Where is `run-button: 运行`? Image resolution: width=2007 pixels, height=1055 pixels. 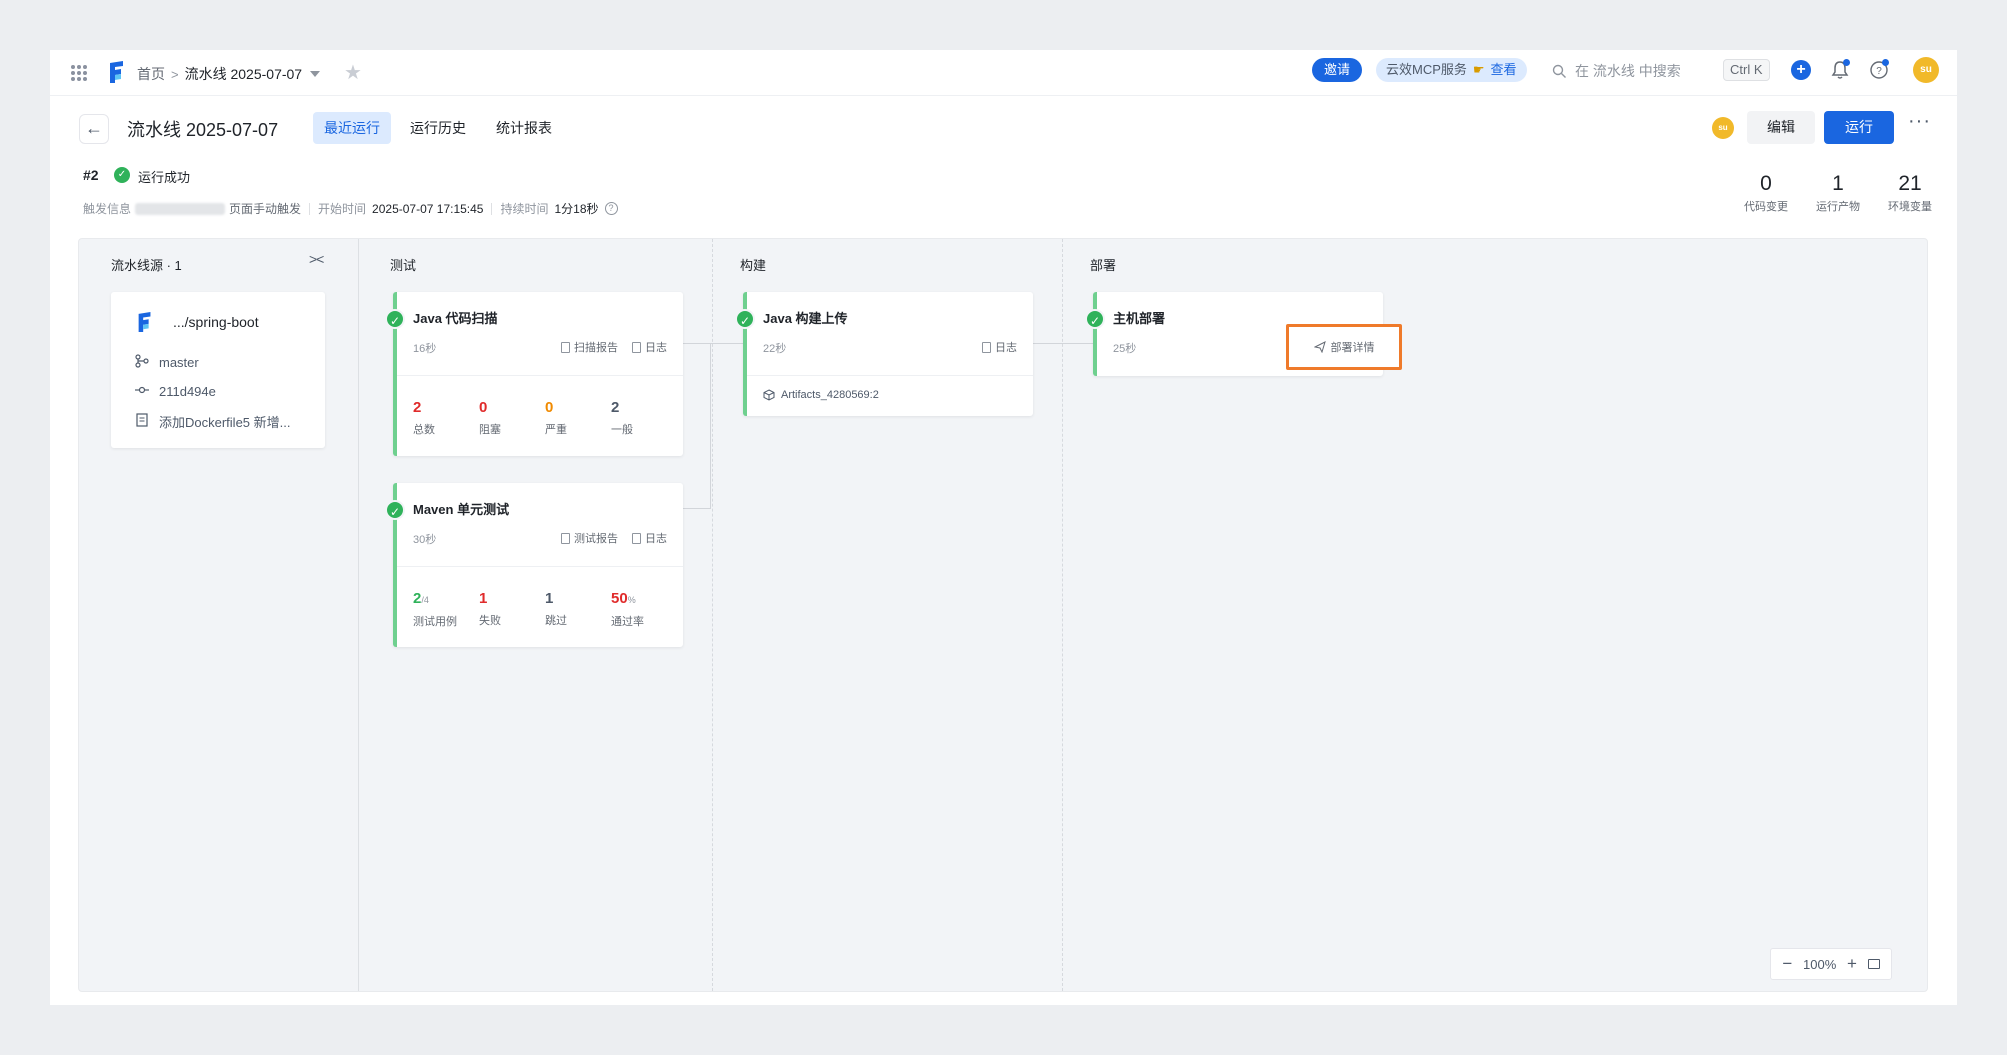
run-button: 运行 is located at coordinates (1859, 127).